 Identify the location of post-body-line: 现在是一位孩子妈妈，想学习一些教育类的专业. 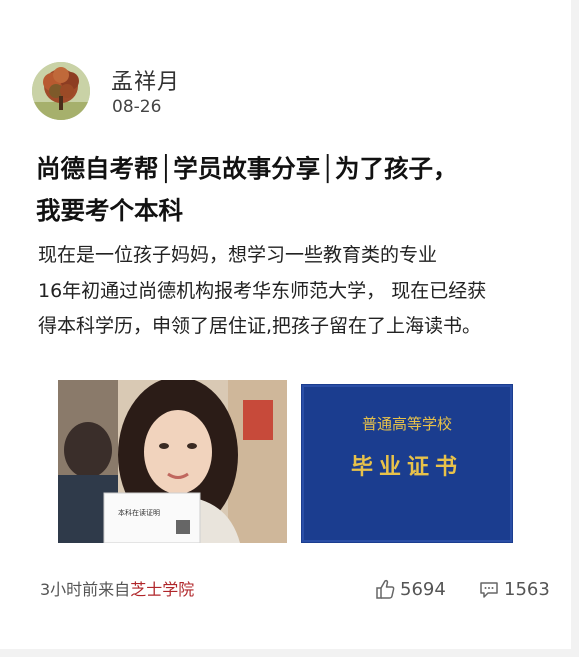
(238, 255).